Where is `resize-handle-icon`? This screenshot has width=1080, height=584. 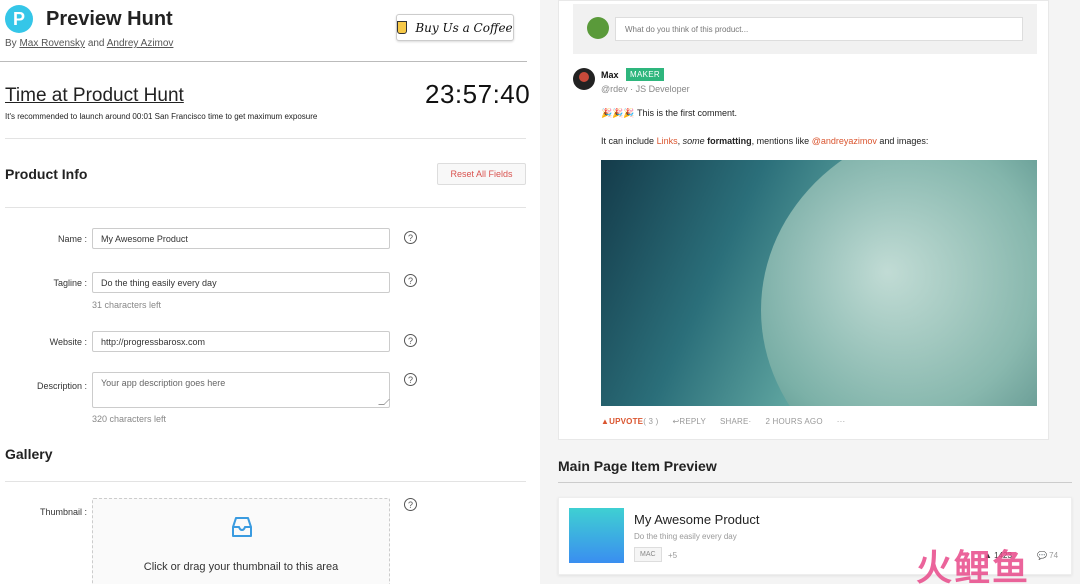
resize-handle-icon is located at coordinates (384, 402).